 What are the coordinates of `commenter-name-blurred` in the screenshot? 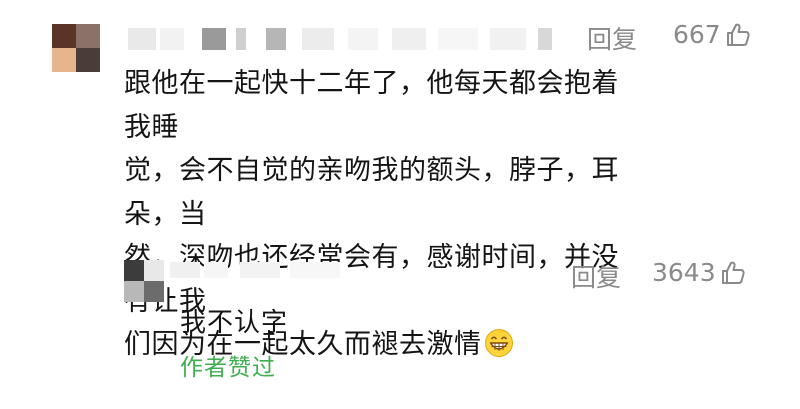 It's located at (339, 39).